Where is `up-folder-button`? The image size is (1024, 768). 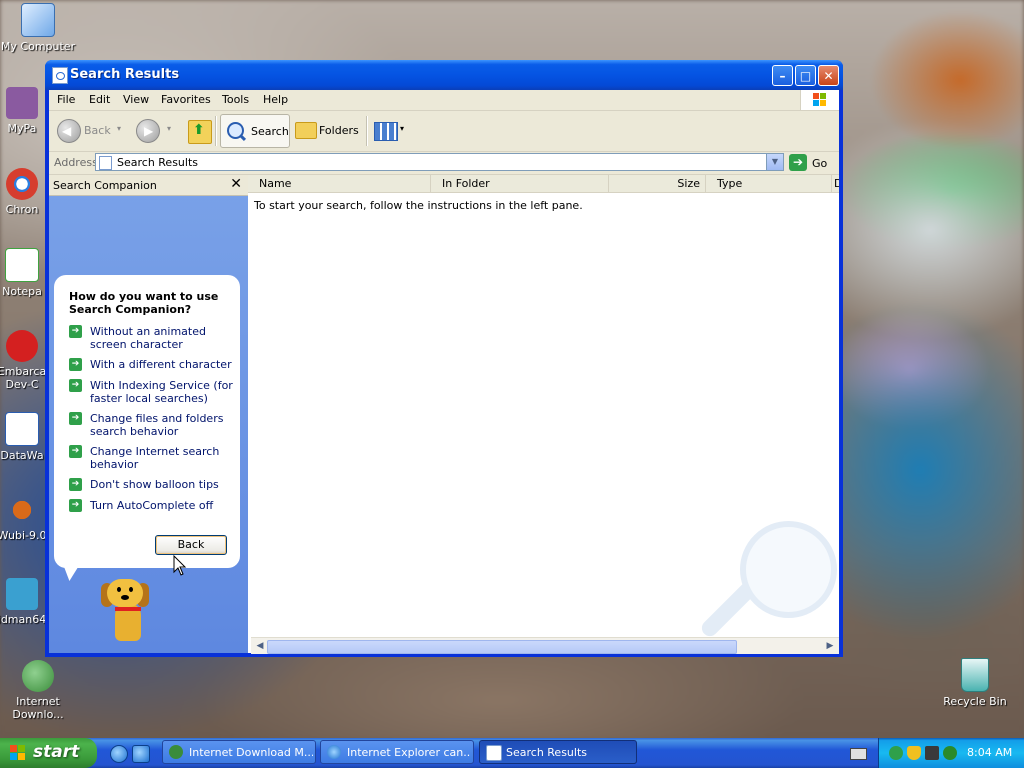 up-folder-button is located at coordinates (200, 132).